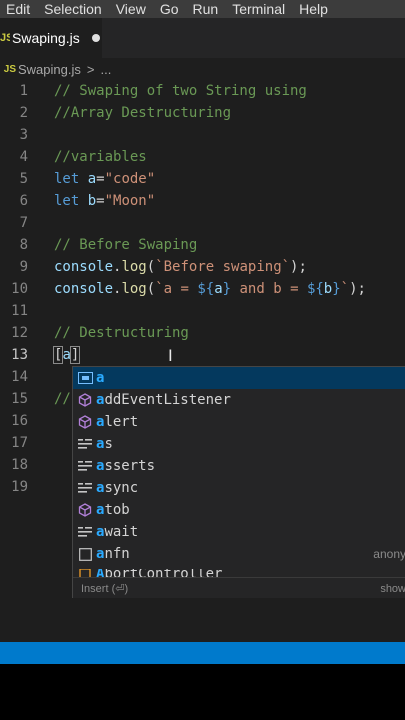  I want to click on suggestion-rest: s, so click(108, 444).